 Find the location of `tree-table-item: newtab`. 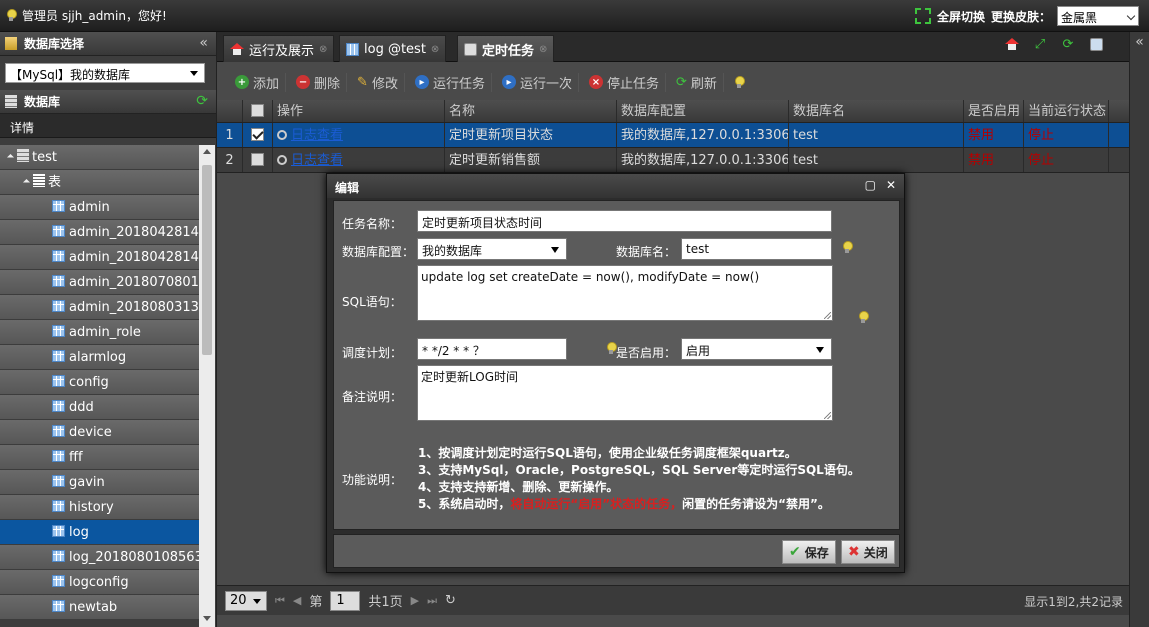

tree-table-item: newtab is located at coordinates (99, 607).